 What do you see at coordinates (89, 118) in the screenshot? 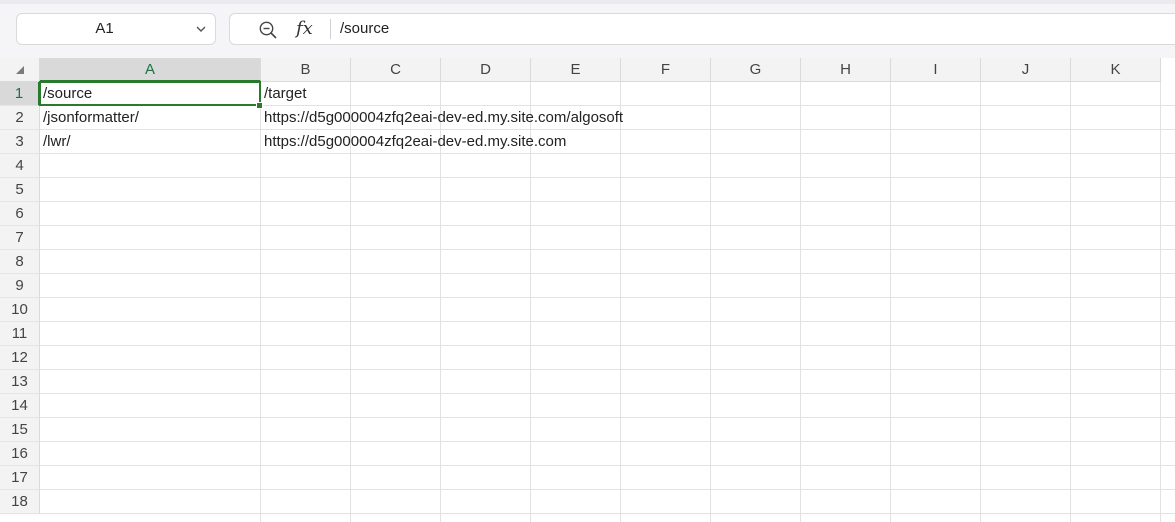
I see `cell-a2: /jsonformatter/` at bounding box center [89, 118].